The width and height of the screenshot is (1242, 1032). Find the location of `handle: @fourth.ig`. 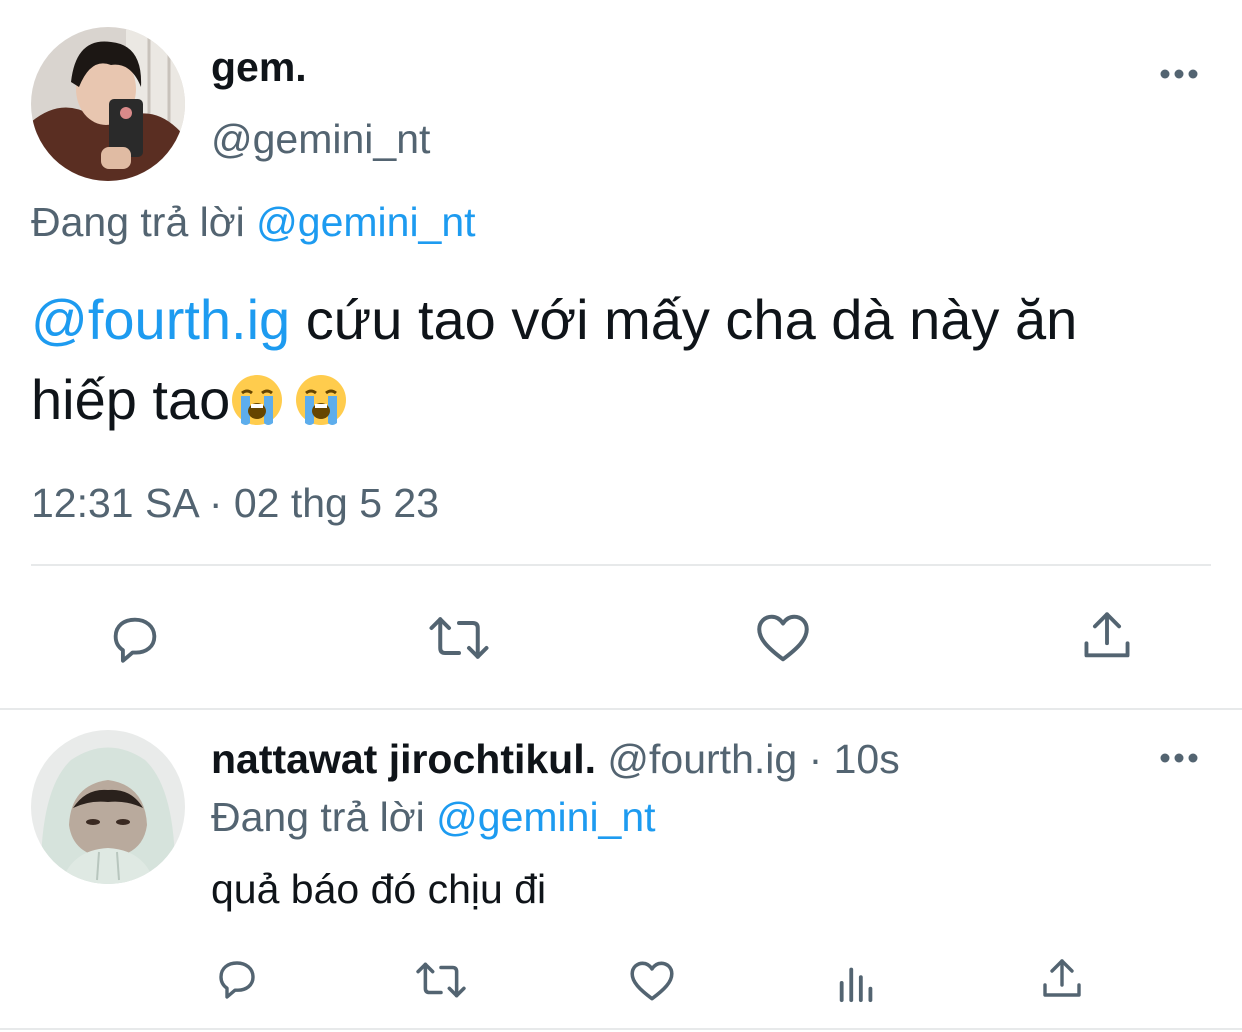

handle: @fourth.ig is located at coordinates (702, 759).